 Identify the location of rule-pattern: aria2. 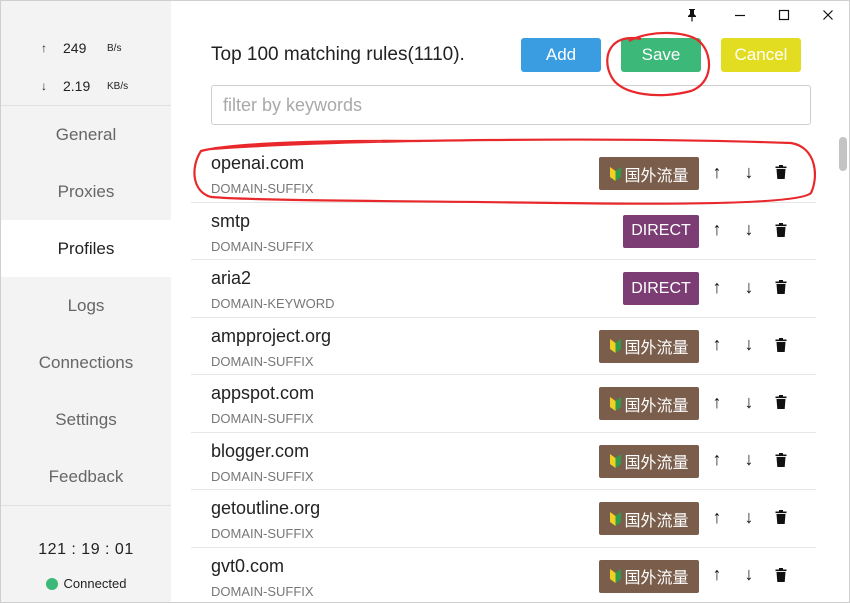
(231, 278).